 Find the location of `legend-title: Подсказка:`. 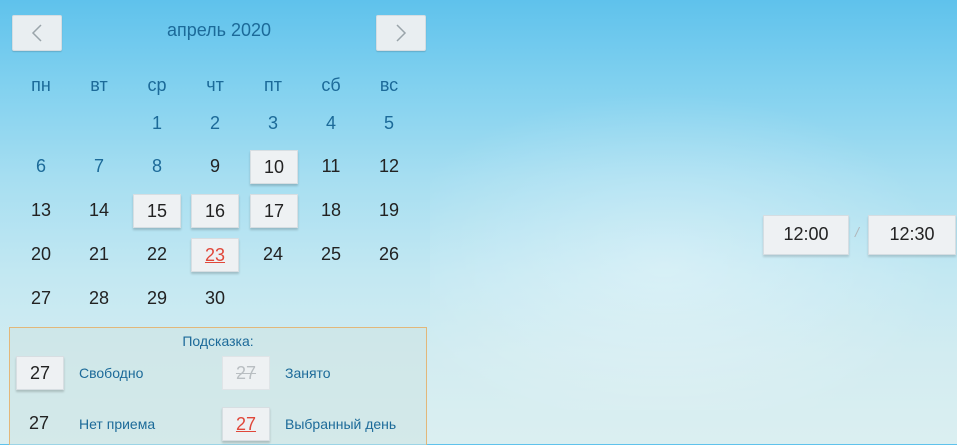

legend-title: Подсказка: is located at coordinates (218, 341).